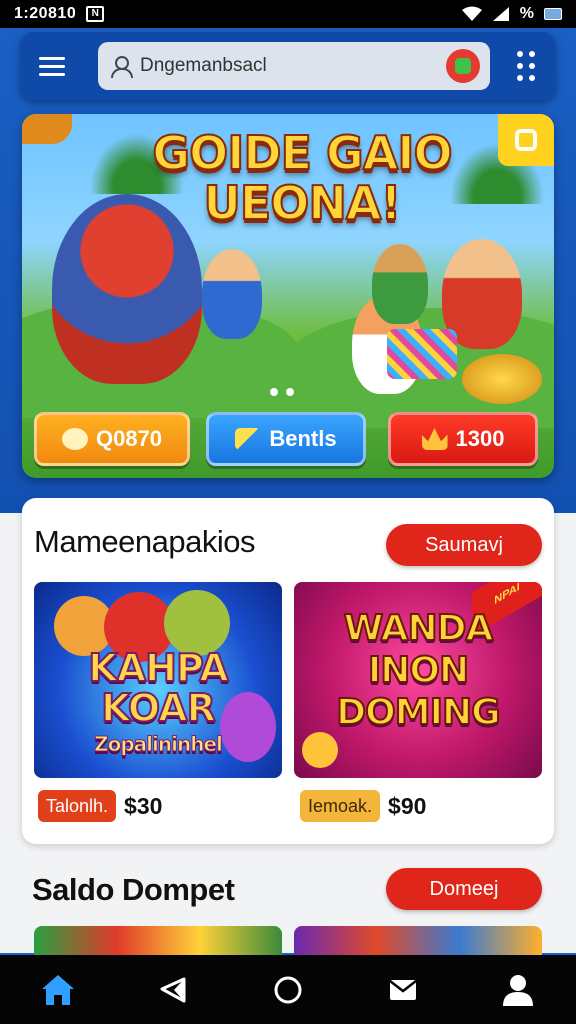 This screenshot has height=1024, width=576. I want to click on nav-home, so click(58, 990).